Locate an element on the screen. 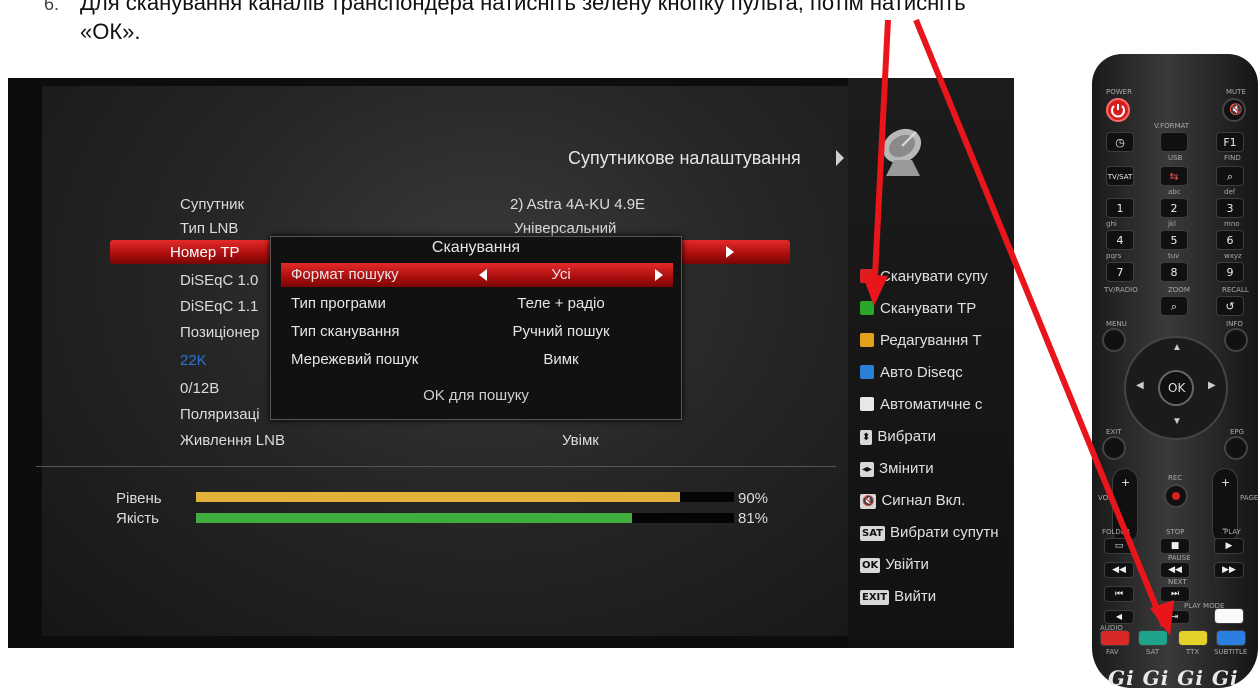 This screenshot has height=688, width=1258. legend-label: Вийти is located at coordinates (915, 596).